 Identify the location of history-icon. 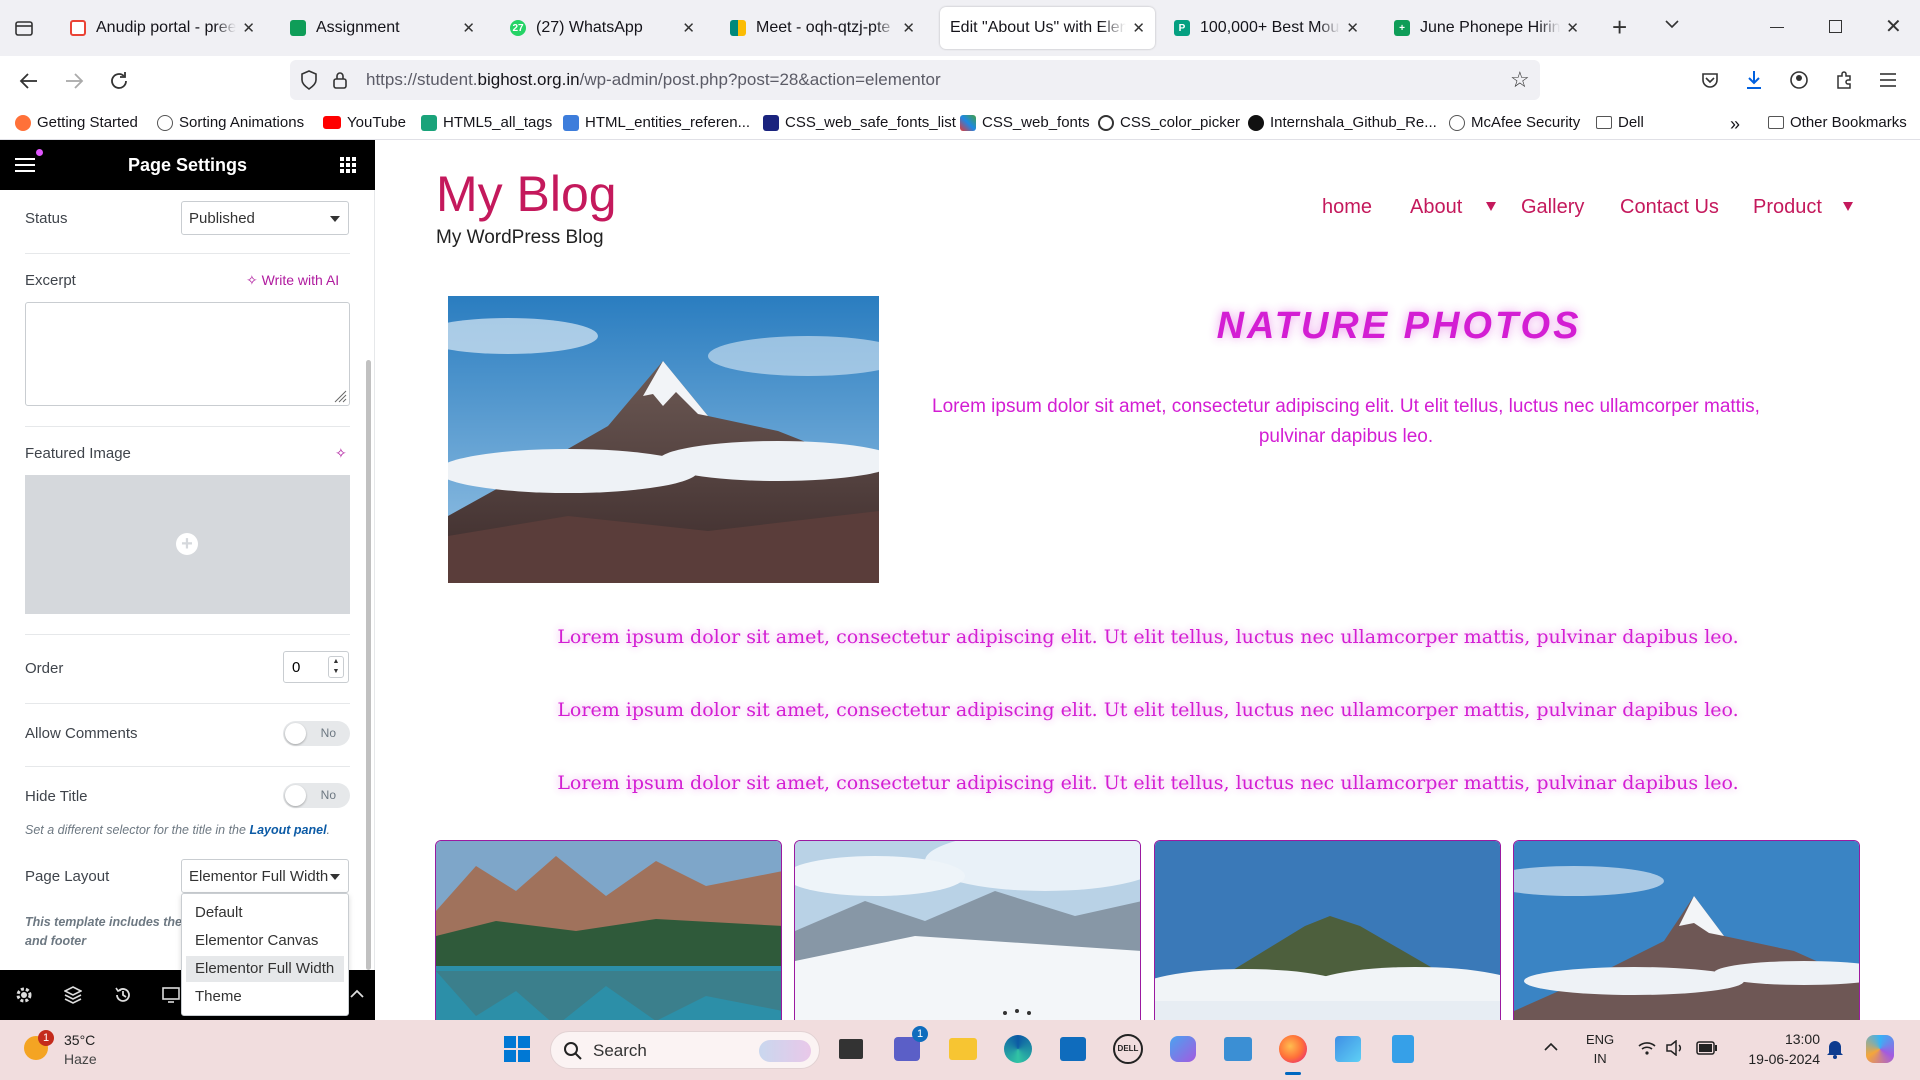
(123, 995).